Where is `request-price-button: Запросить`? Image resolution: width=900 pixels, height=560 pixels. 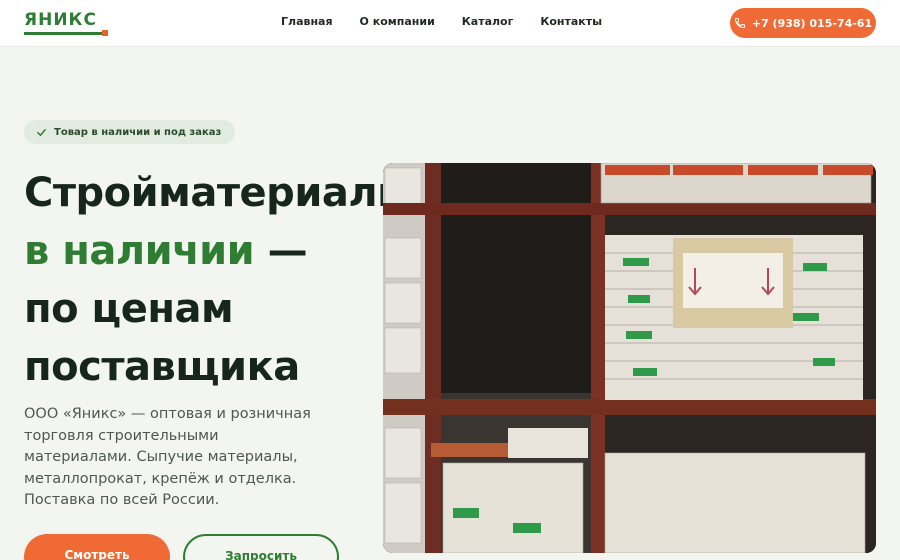
request-price-button: Запросить is located at coordinates (261, 547).